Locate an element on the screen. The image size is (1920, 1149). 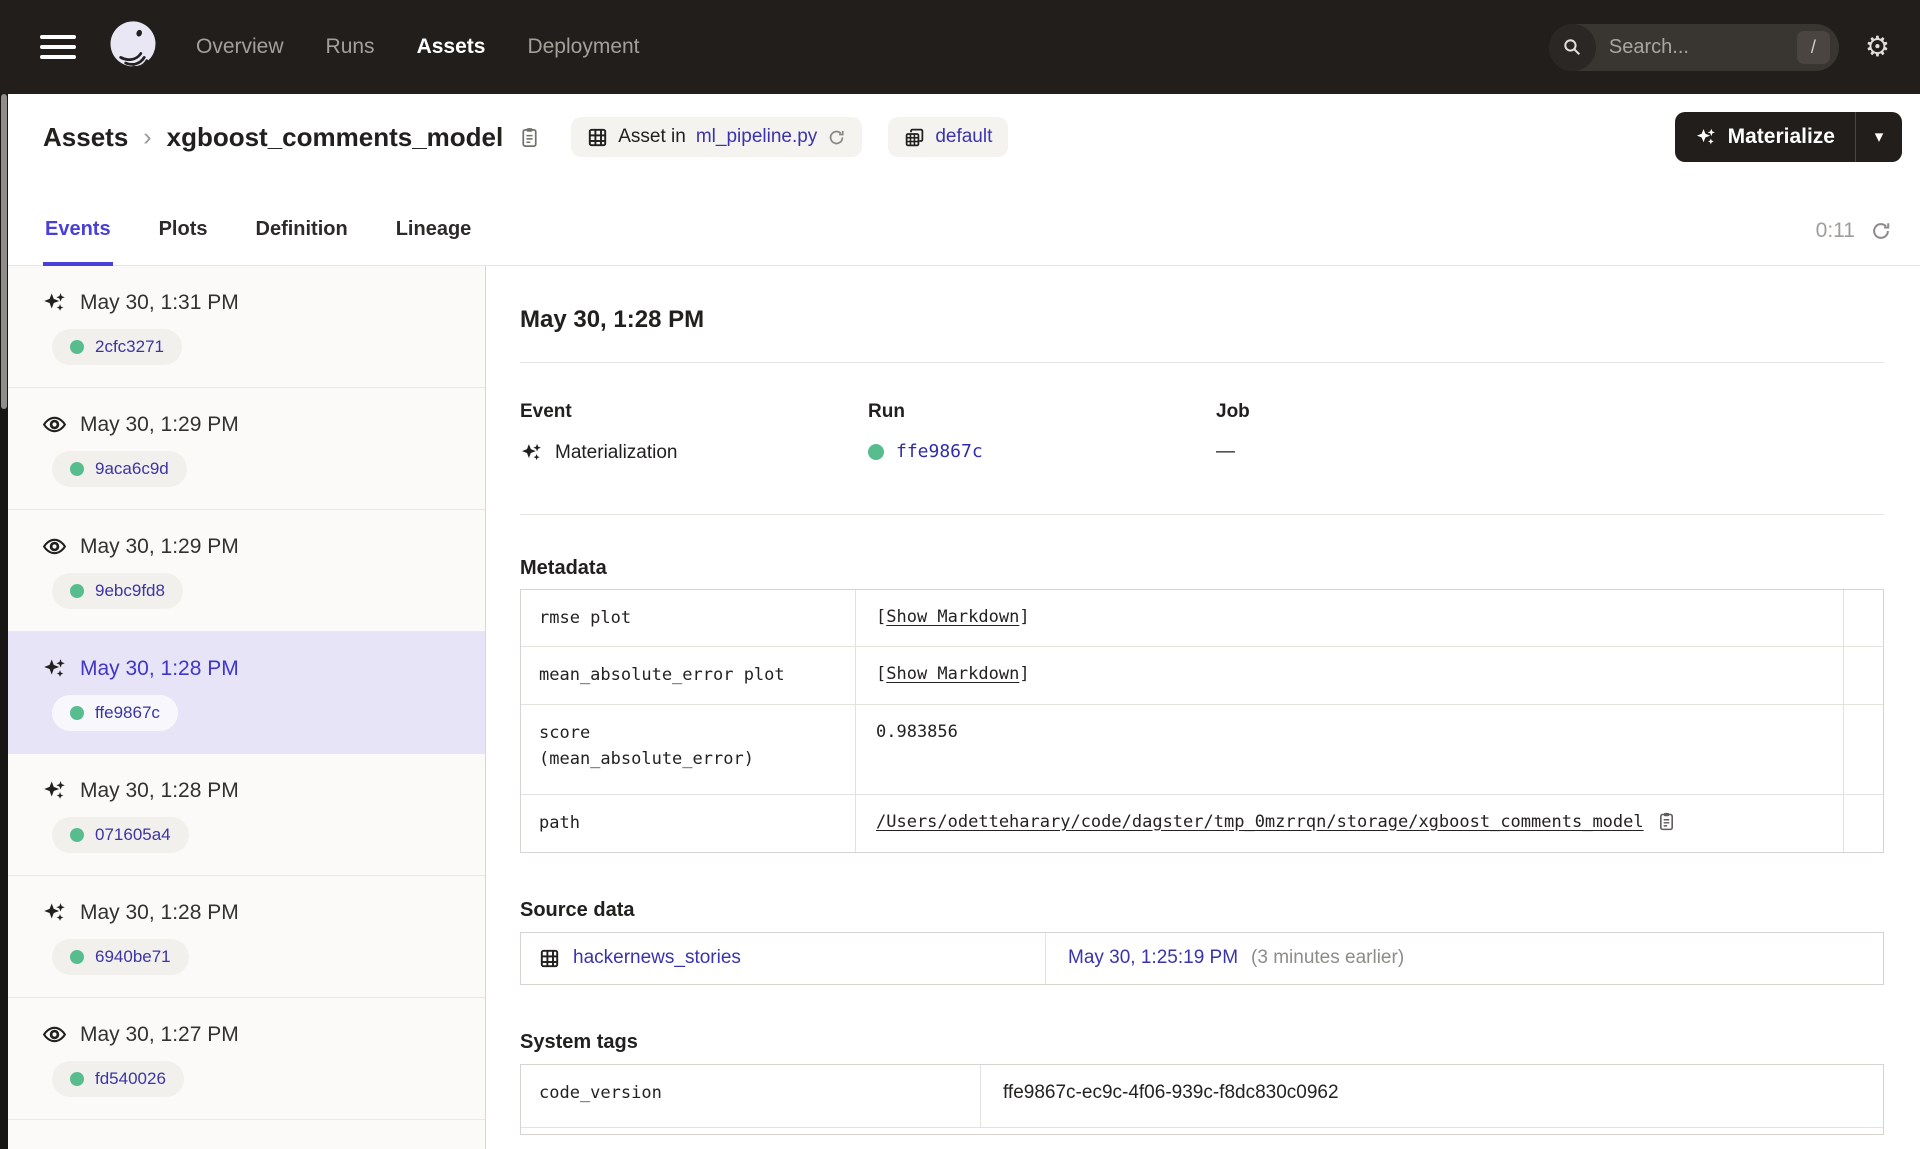
event-list-item: May 30, 1:27 PM fd540026 is located at coordinates (246, 1059).